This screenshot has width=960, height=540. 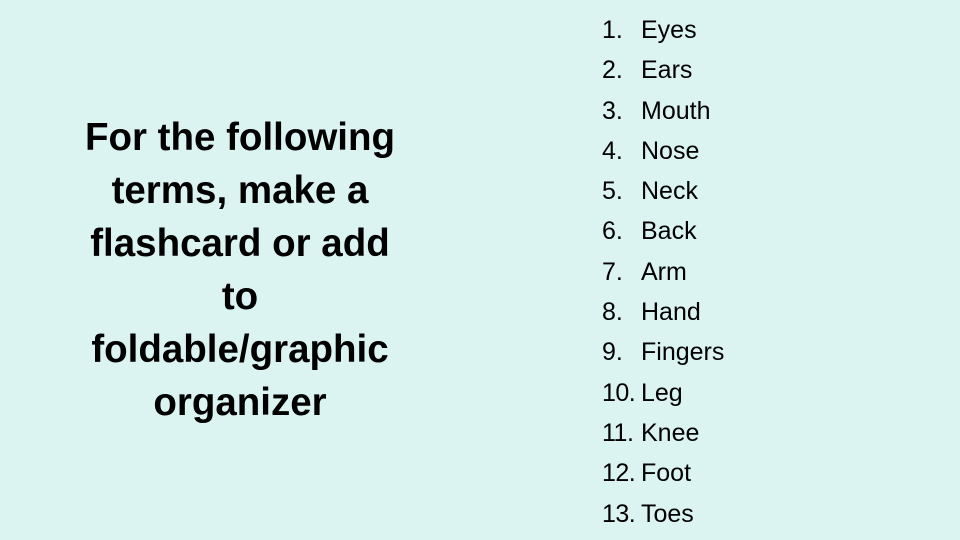 What do you see at coordinates (612, 30) in the screenshot?
I see `item-number: 1.` at bounding box center [612, 30].